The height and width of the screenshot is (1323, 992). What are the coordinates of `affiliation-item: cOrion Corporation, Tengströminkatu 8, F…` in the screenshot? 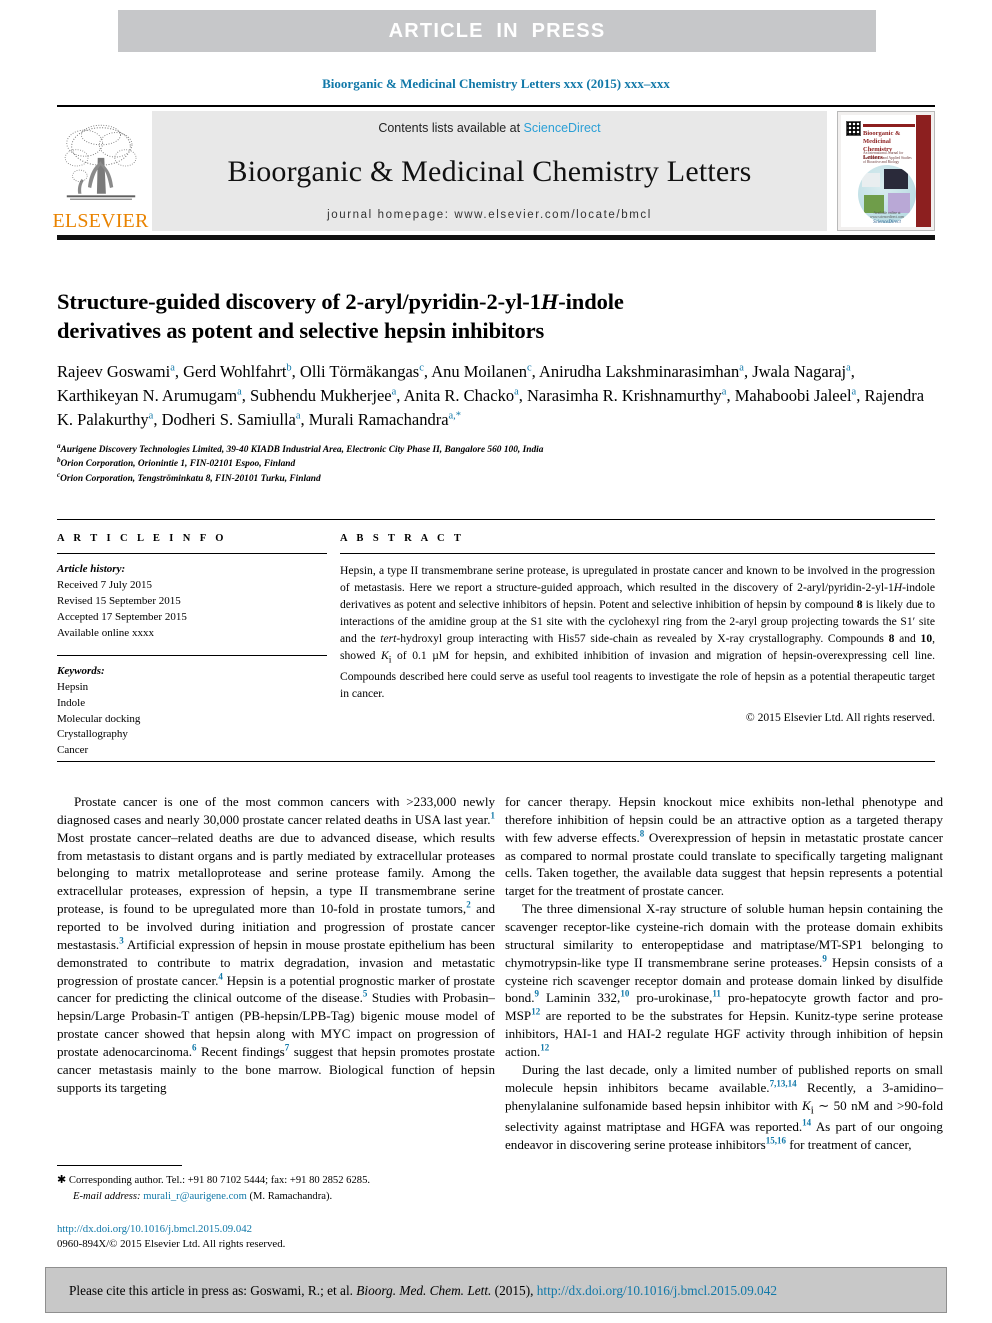 It's located at (496, 479).